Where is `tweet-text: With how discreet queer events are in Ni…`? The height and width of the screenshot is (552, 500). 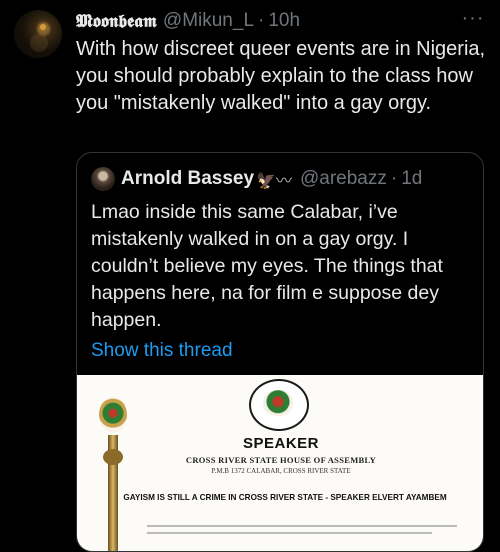
tweet-text: With how discreet queer events are in Ni… is located at coordinates (281, 76).